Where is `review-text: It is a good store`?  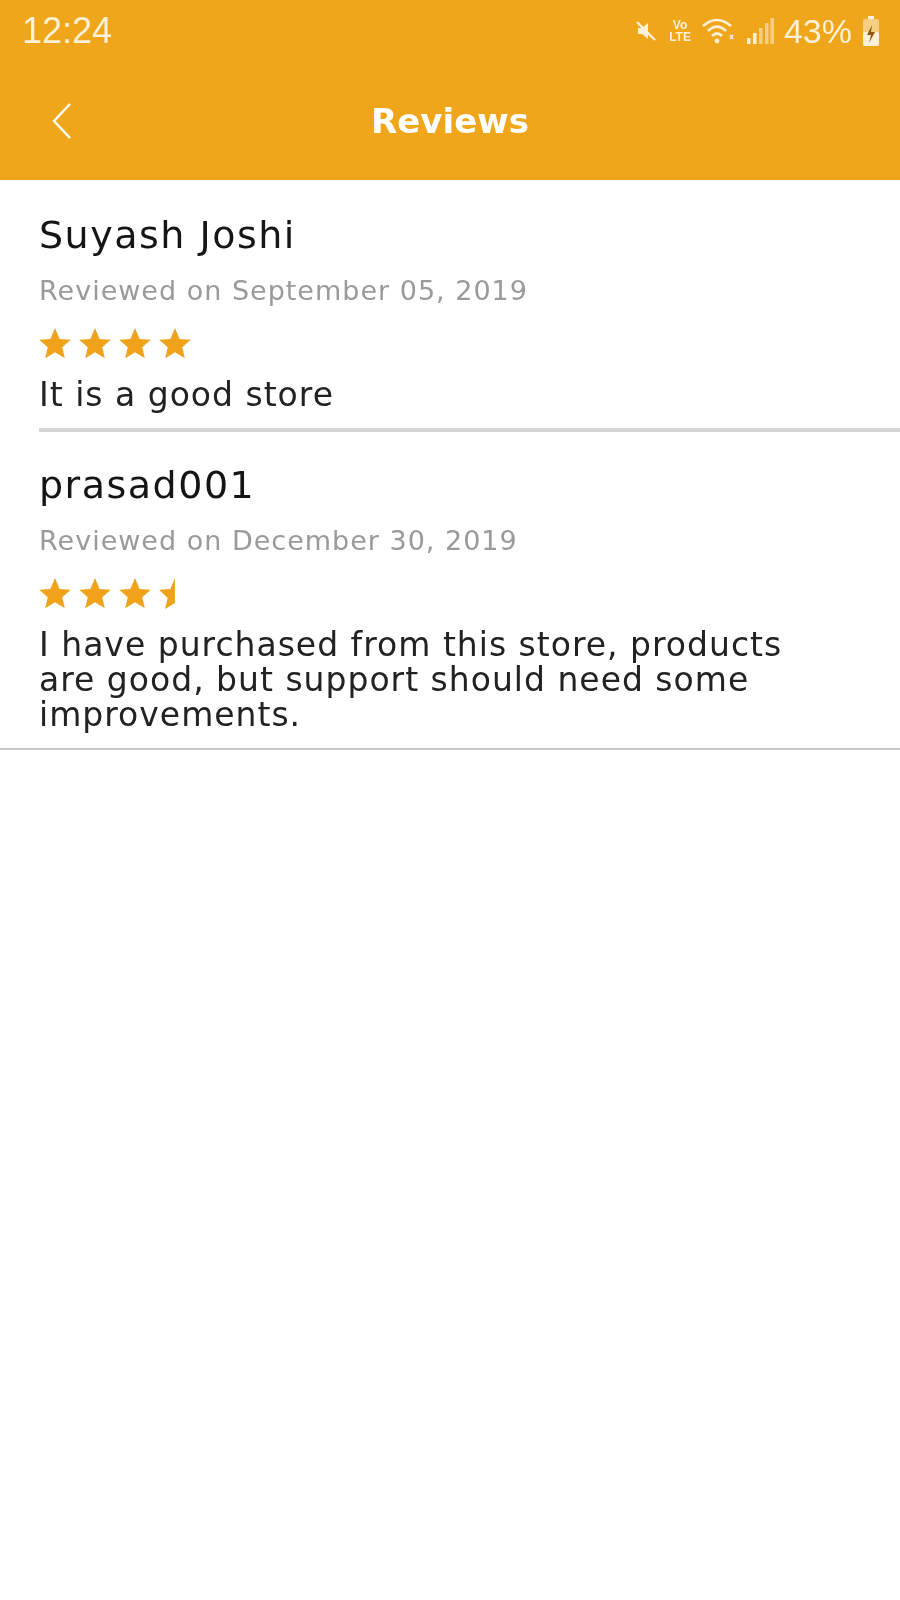 review-text: It is a good store is located at coordinates (187, 396).